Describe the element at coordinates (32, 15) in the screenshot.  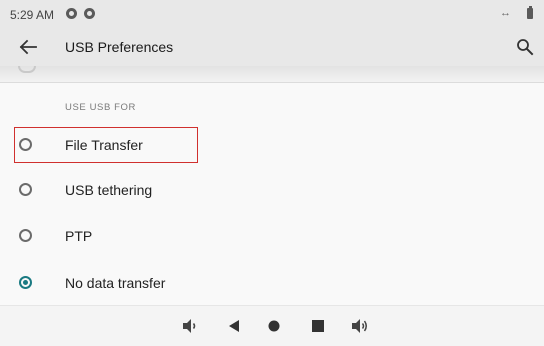
I see `status-time: 5:29 AM` at that location.